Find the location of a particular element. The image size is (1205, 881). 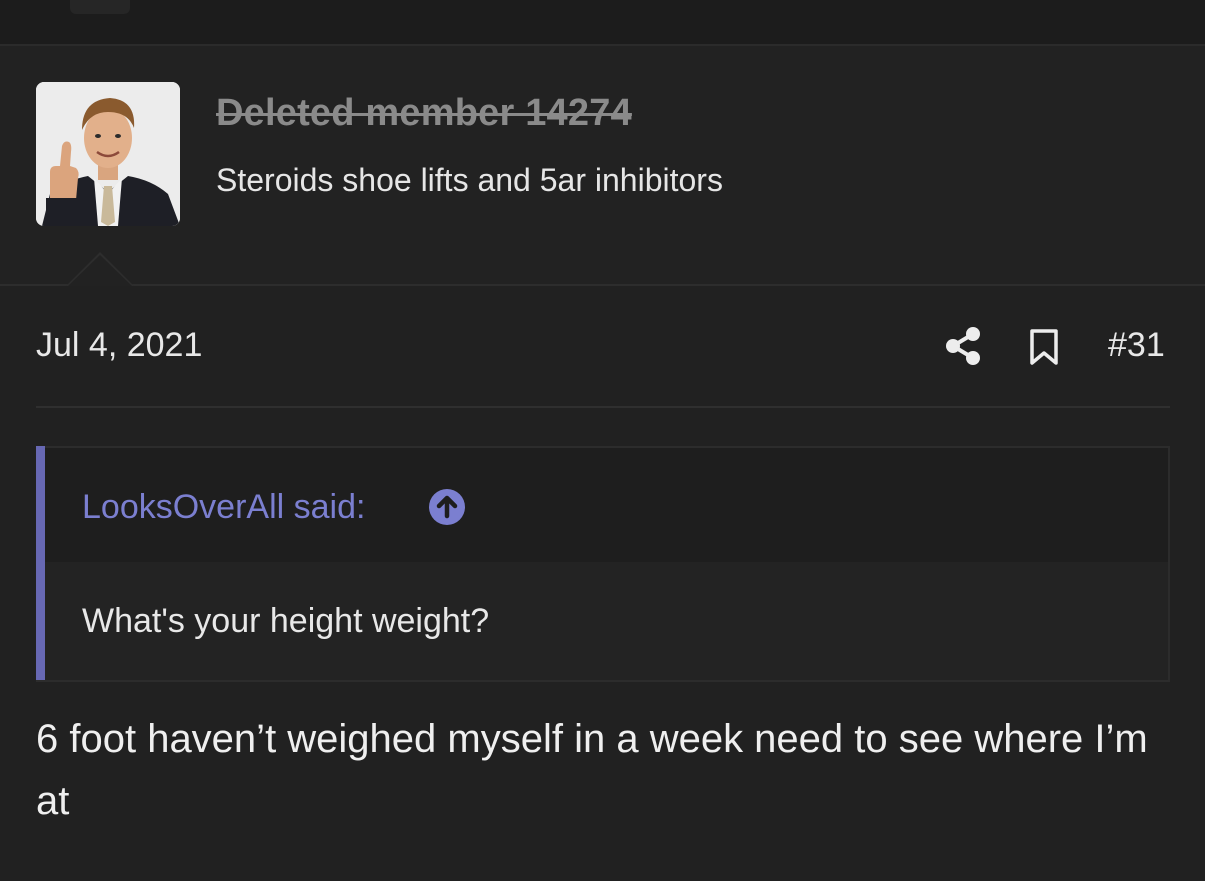

user-title: Steroids shoe lifts and 5ar inhibitors is located at coordinates (469, 180).